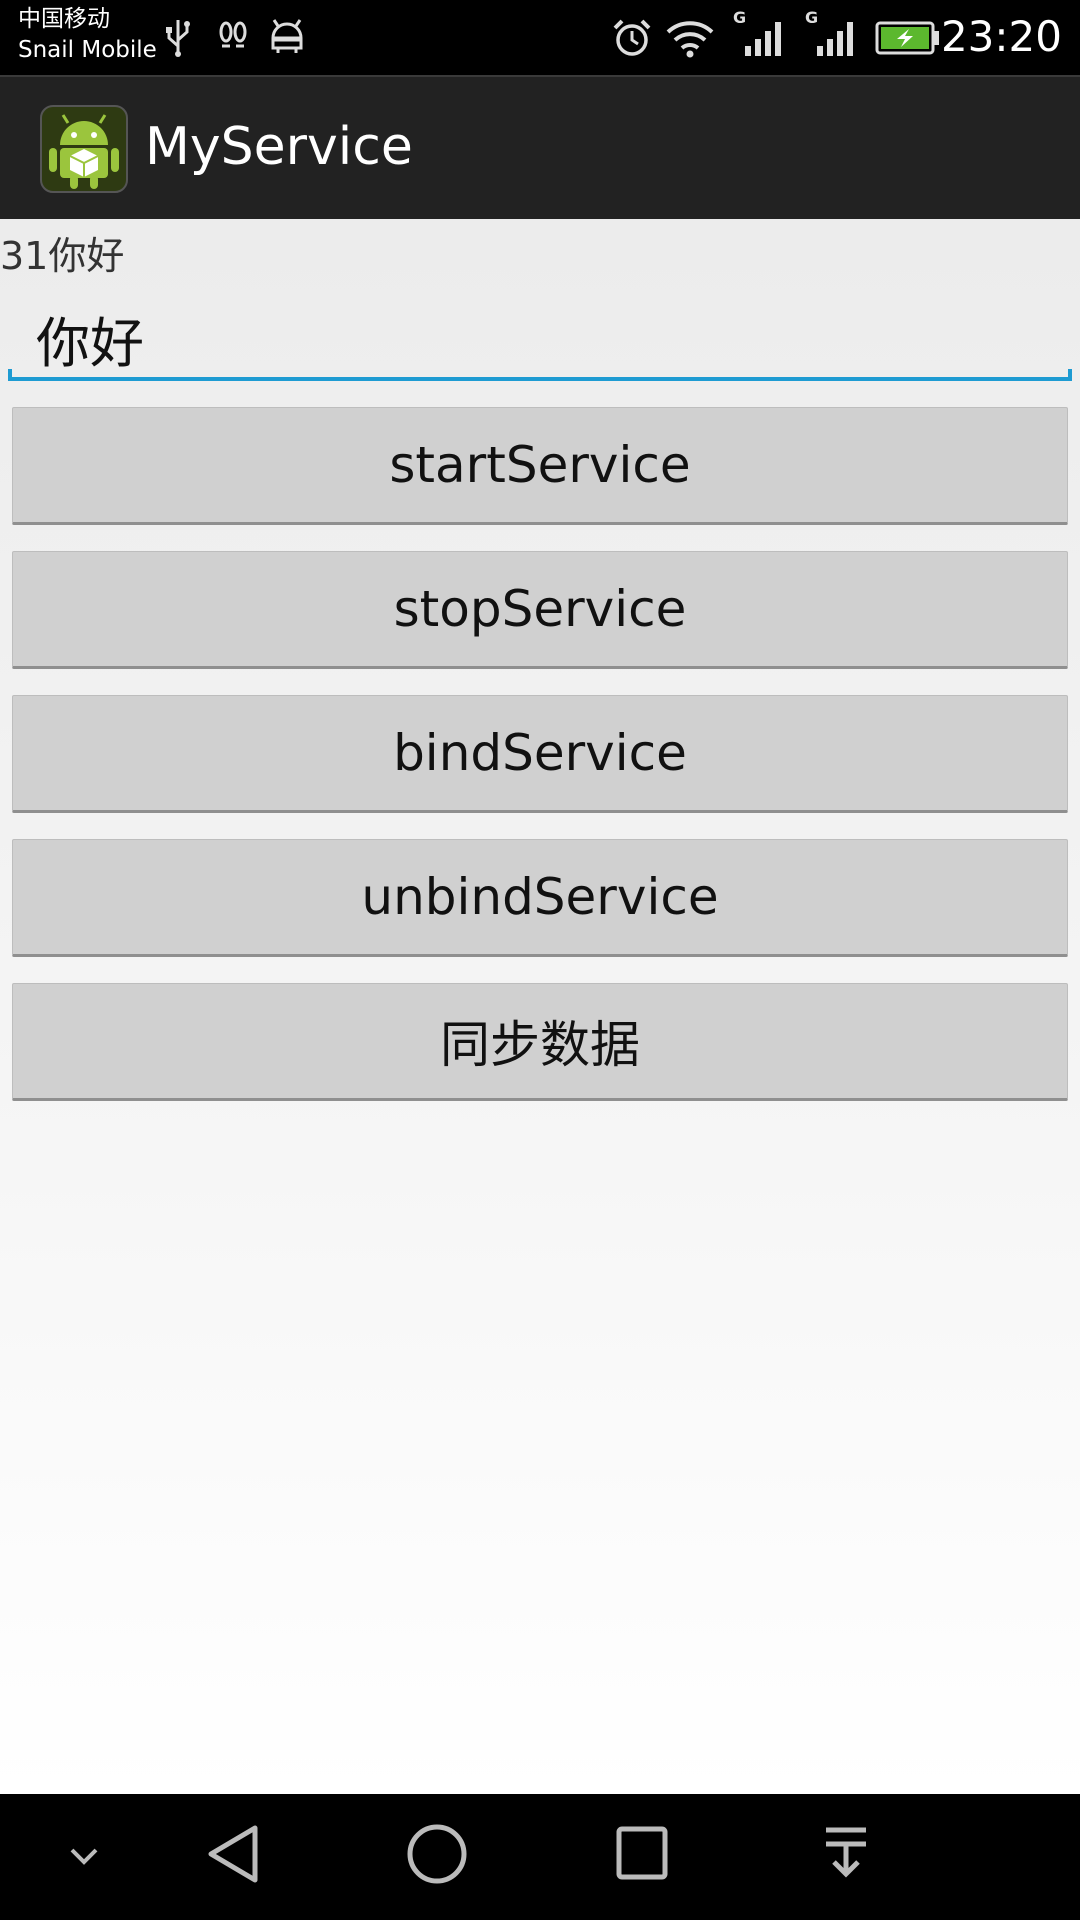  I want to click on navigation-bar, so click(540, 1857).